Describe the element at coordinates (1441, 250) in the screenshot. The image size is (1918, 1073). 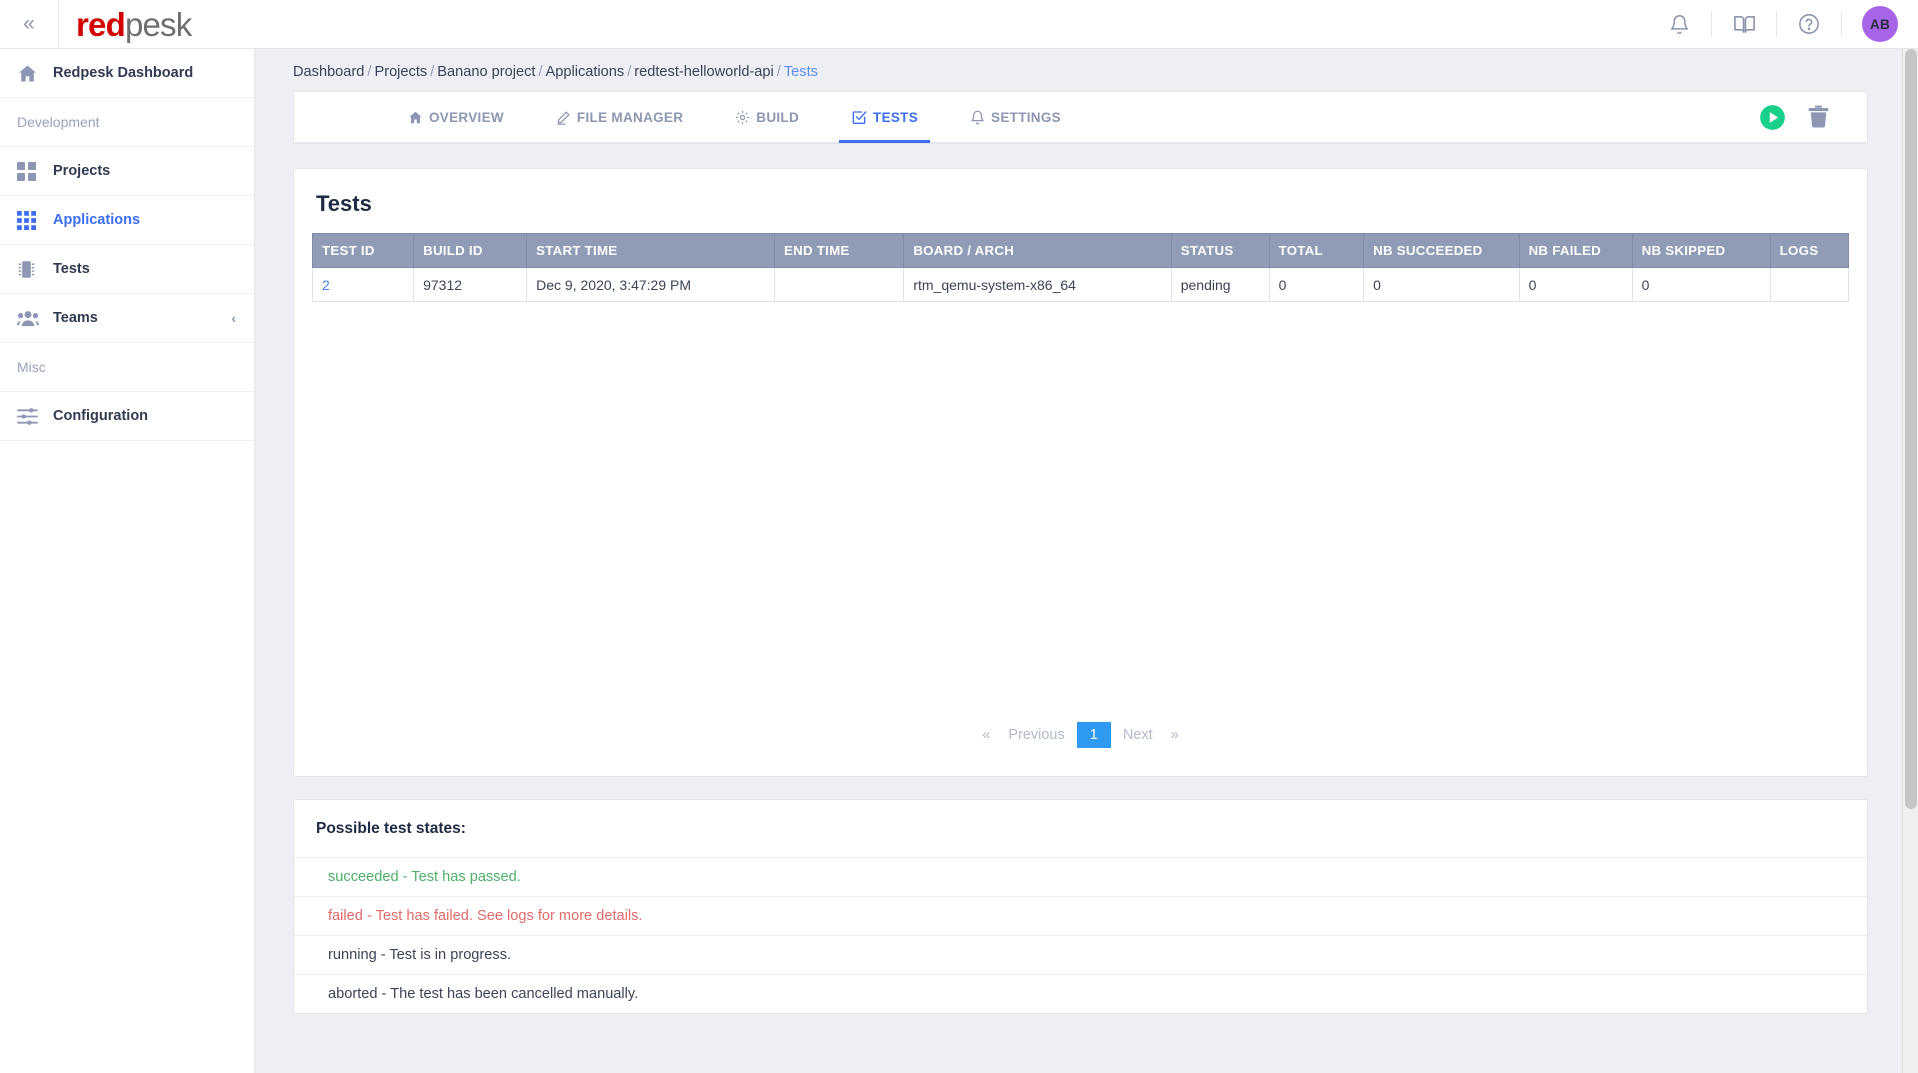
I see `col-nb-succeeded: NB SUCCEEDED` at that location.